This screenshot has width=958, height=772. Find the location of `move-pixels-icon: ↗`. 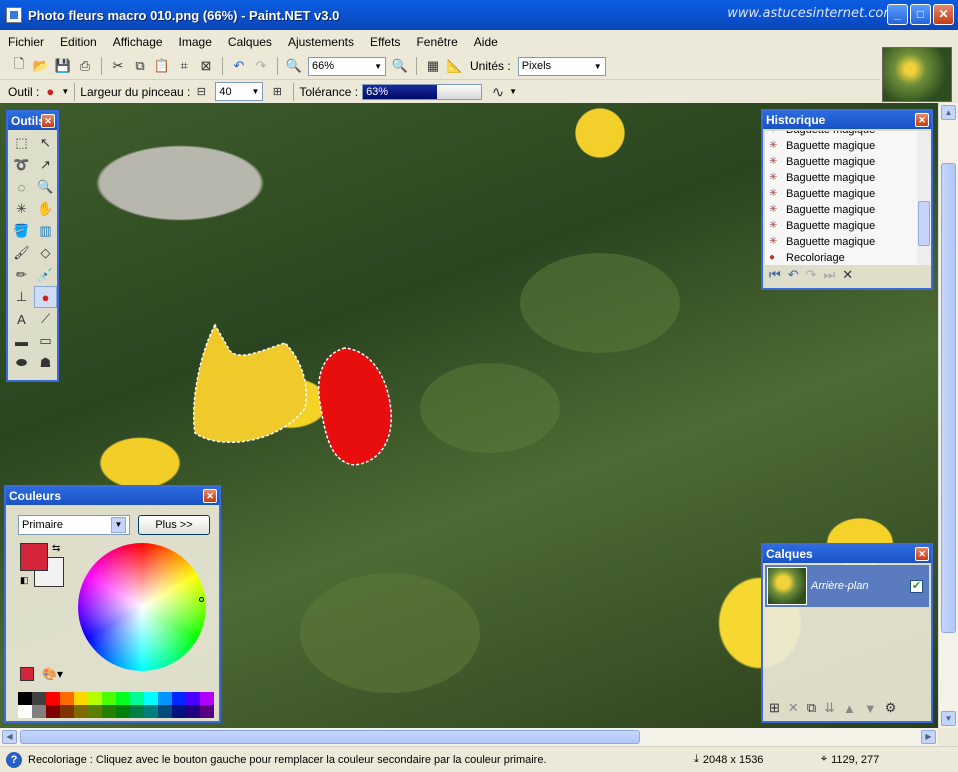

move-pixels-icon: ↗ is located at coordinates (45, 165).